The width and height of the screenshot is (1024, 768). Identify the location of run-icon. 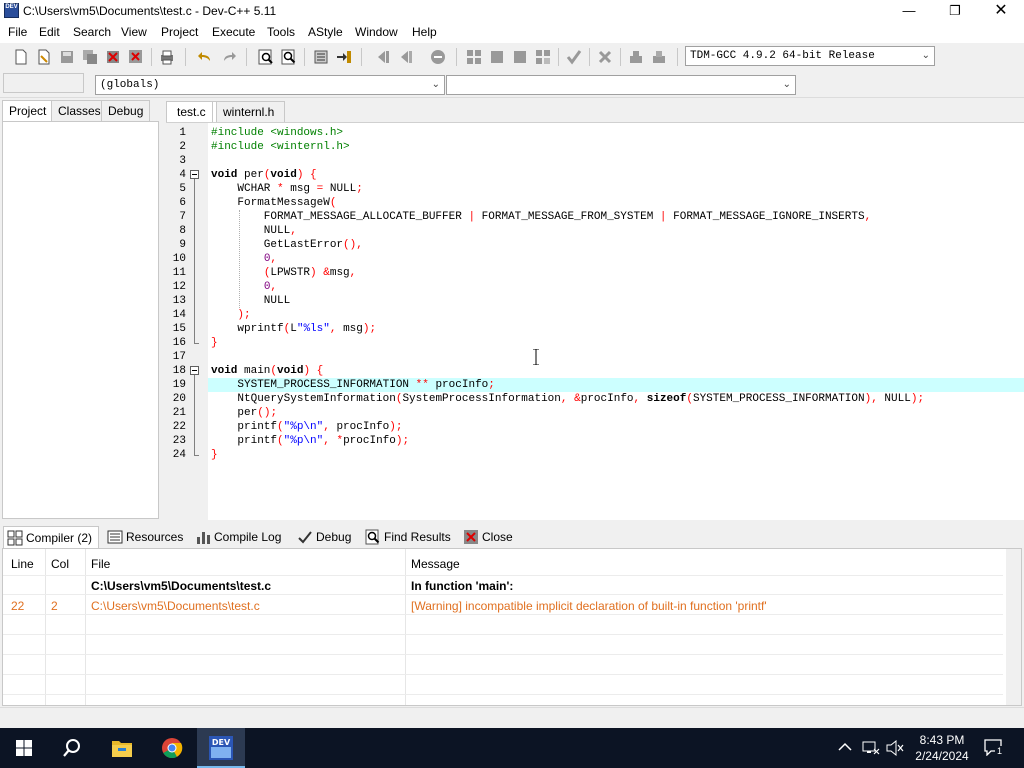
(497, 57).